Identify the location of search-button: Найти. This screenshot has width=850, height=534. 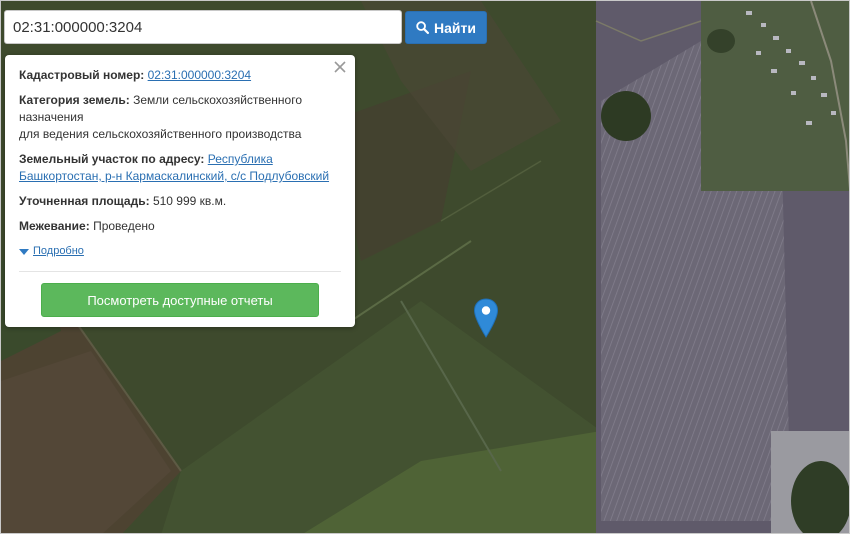
(446, 27).